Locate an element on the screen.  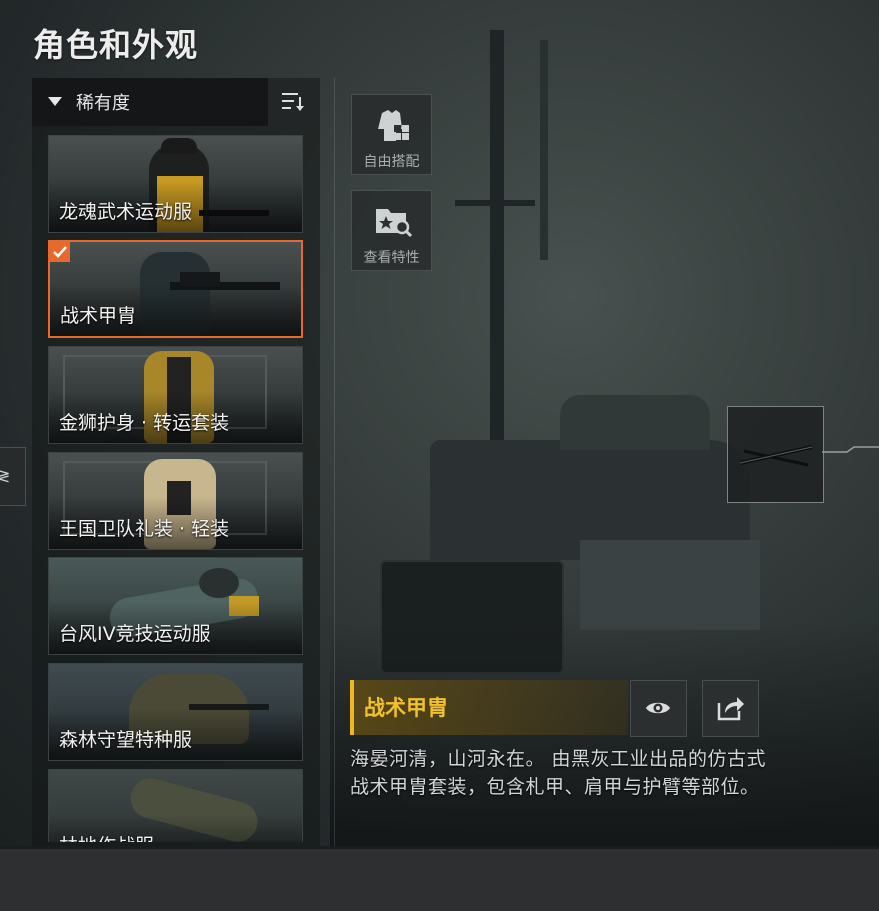
outfit-name: 战术甲胄 is located at coordinates (98, 316).